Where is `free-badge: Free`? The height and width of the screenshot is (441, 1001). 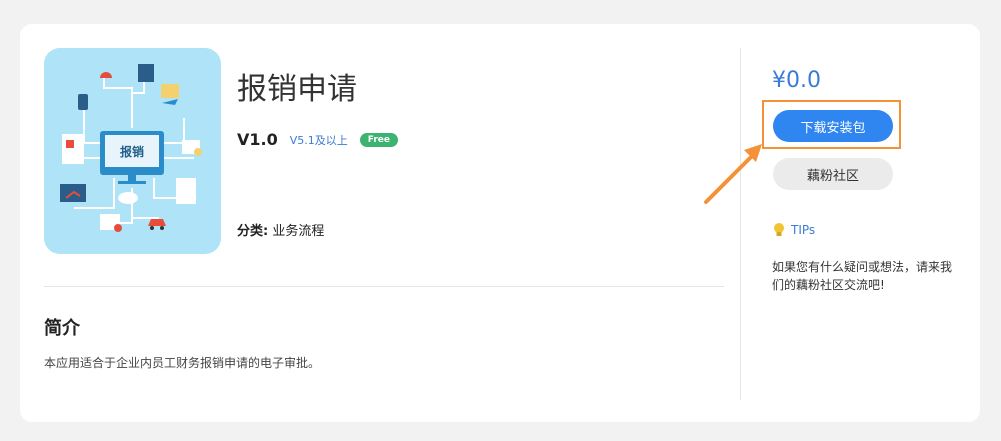
free-badge: Free is located at coordinates (378, 139).